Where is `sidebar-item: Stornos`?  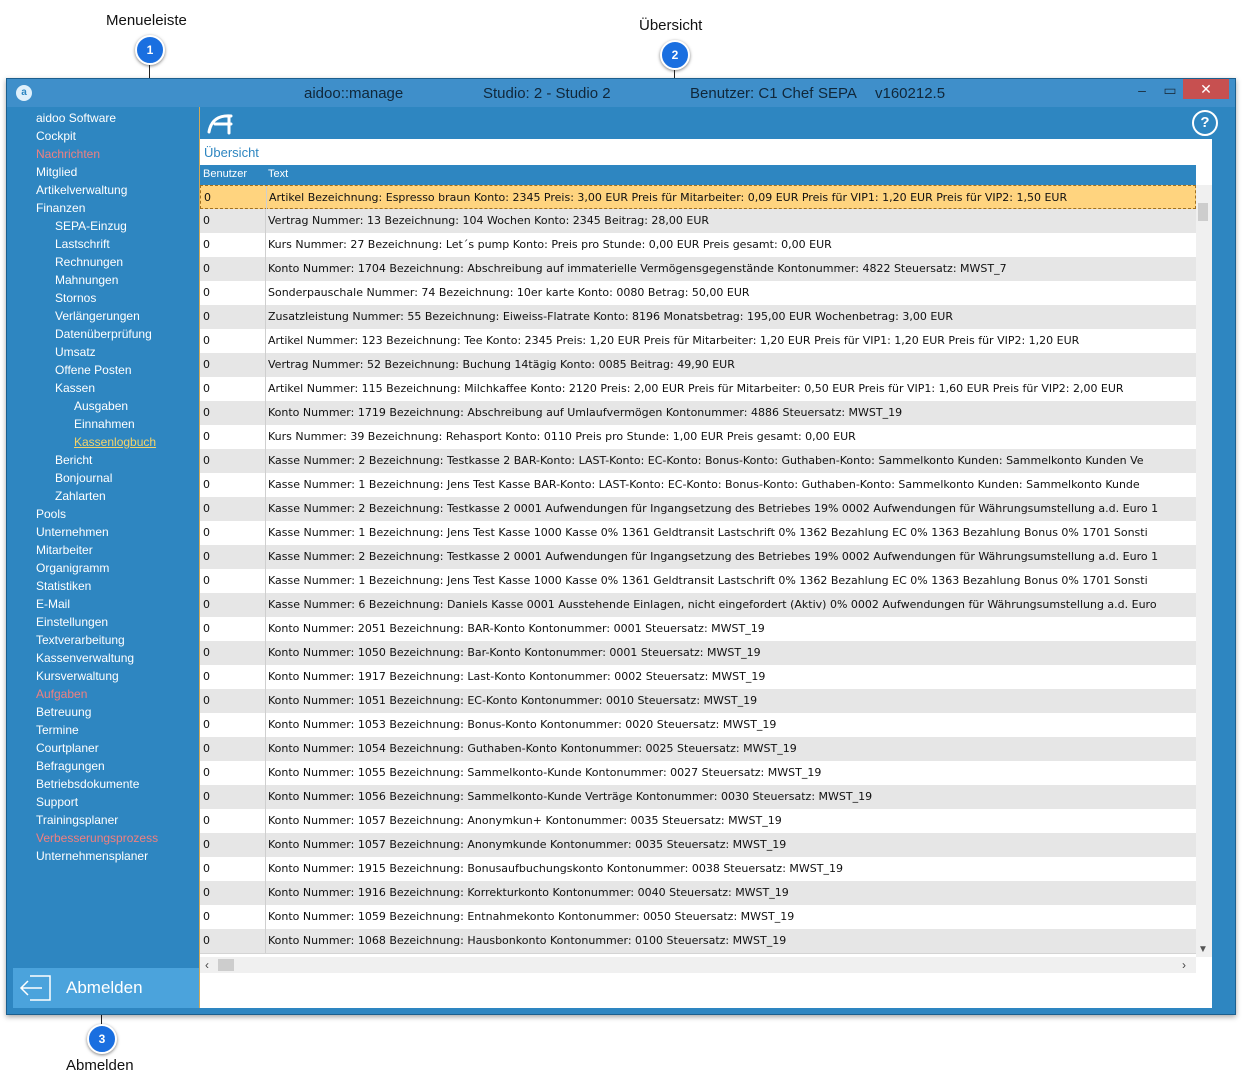
sidebar-item: Stornos is located at coordinates (75, 298).